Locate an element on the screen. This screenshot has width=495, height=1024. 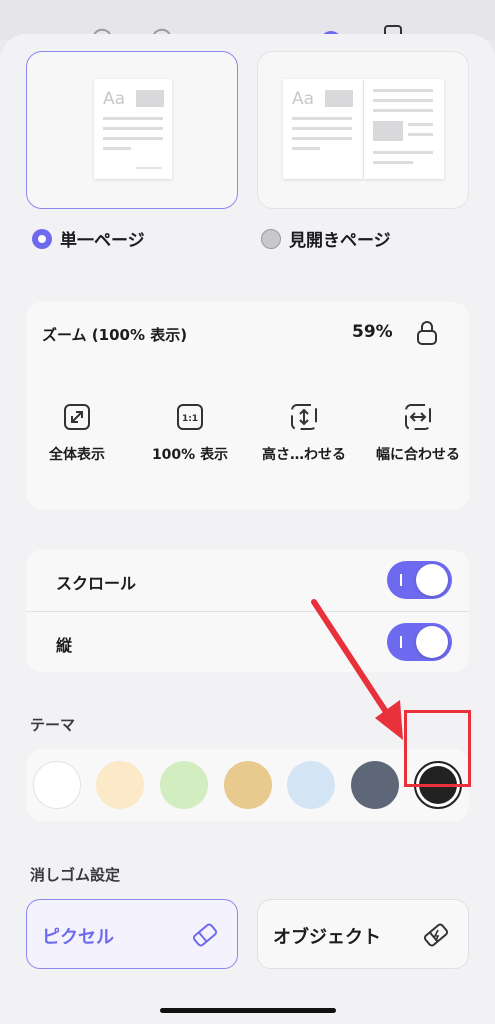
svg-text: 1:1 is located at coordinates (190, 419).